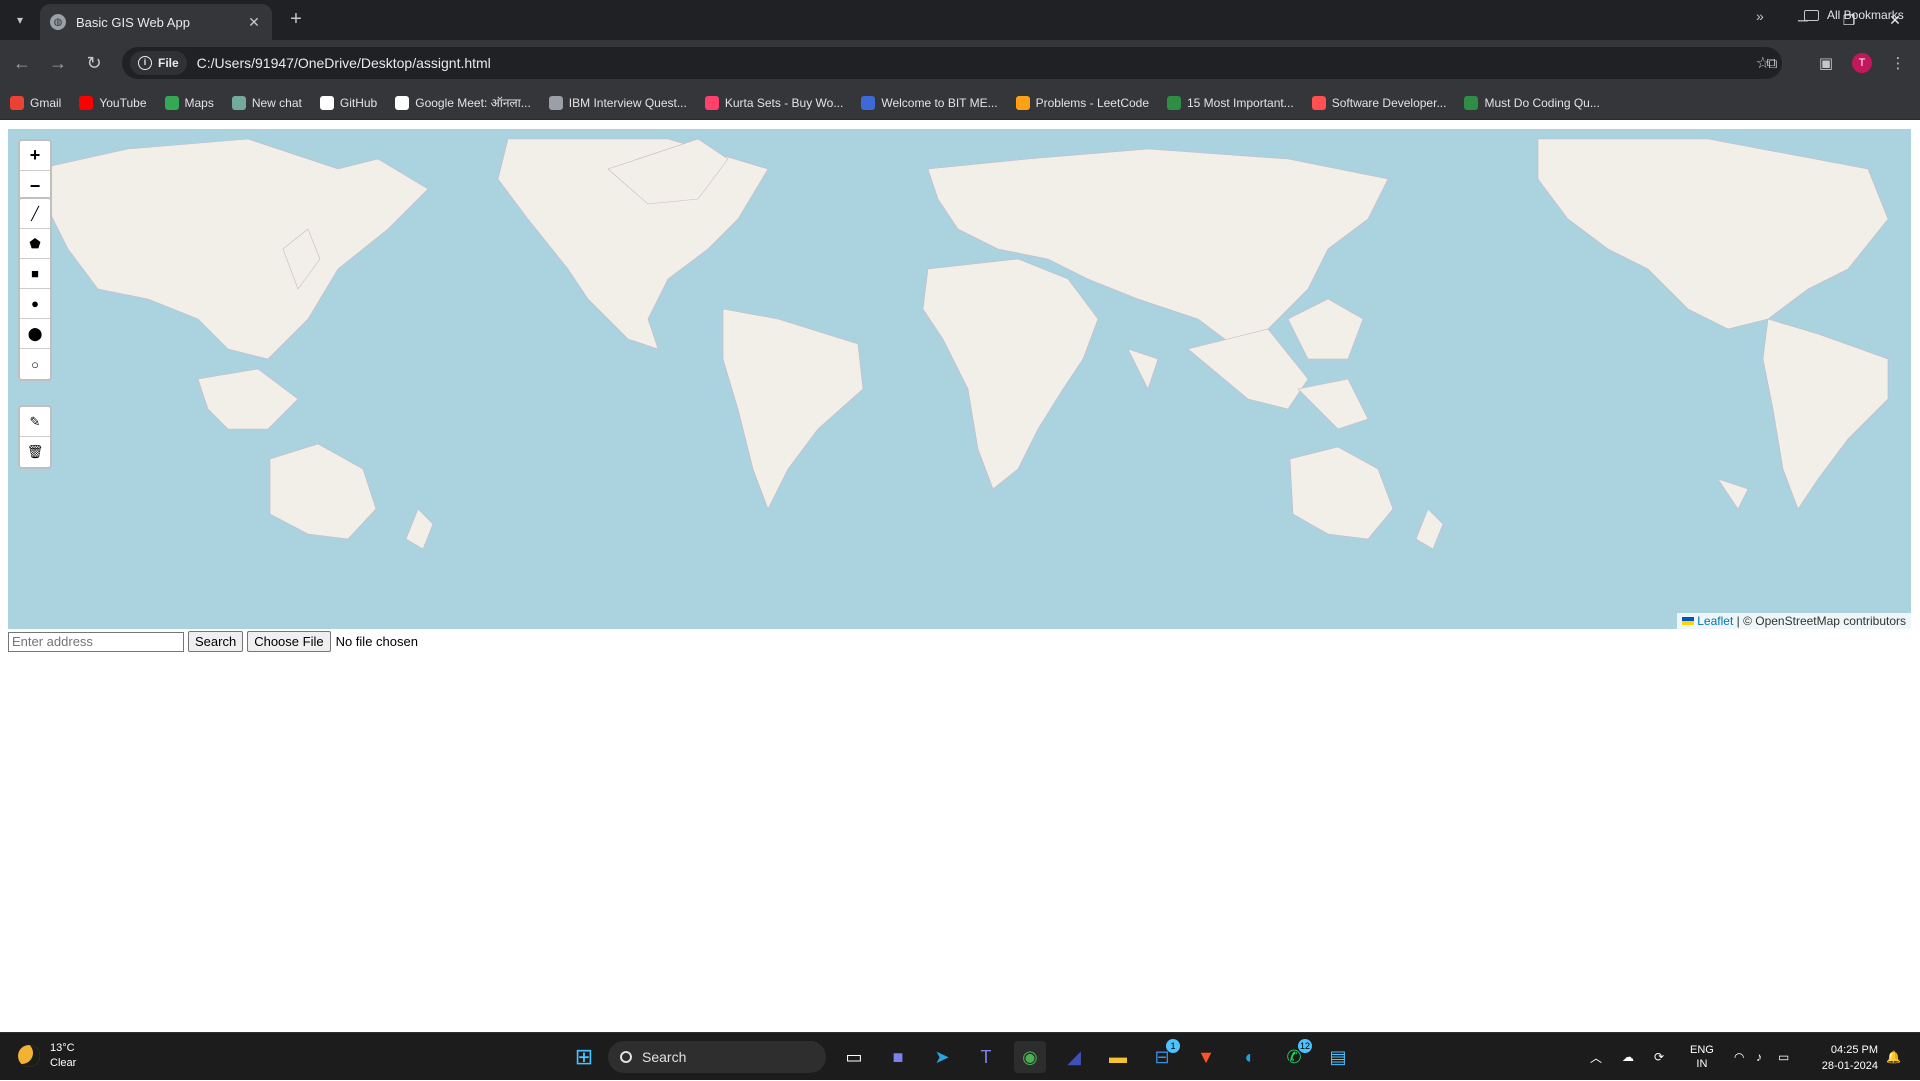 Image resolution: width=1920 pixels, height=1081 pixels. I want to click on naukri-icon, so click(1318, 102).